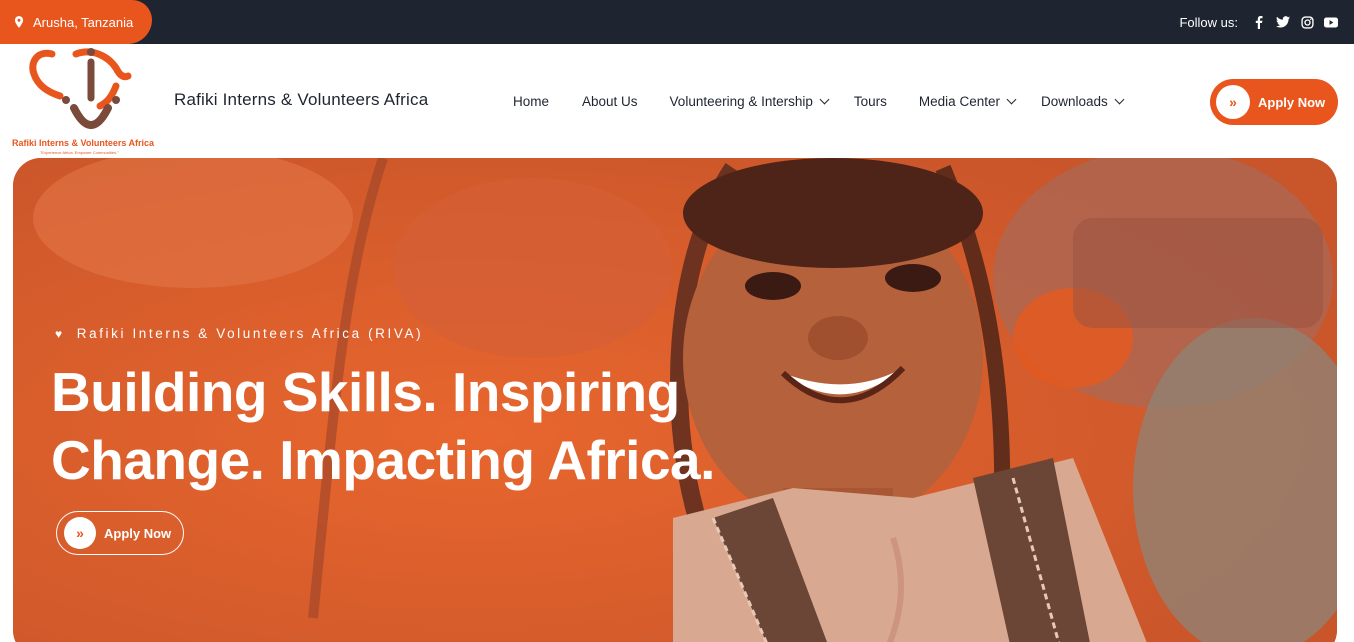 This screenshot has height=642, width=1354. I want to click on logo-mark-icon, so click(80, 88).